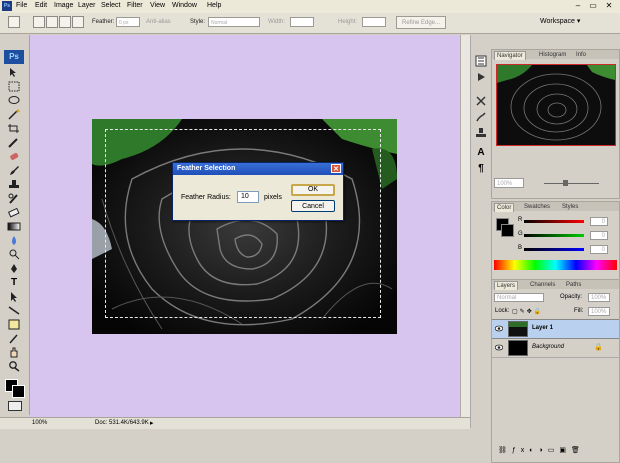 This screenshot has height=463, width=620. Describe the element at coordinates (41, 5) in the screenshot. I see `menu-edit: Edit` at that location.